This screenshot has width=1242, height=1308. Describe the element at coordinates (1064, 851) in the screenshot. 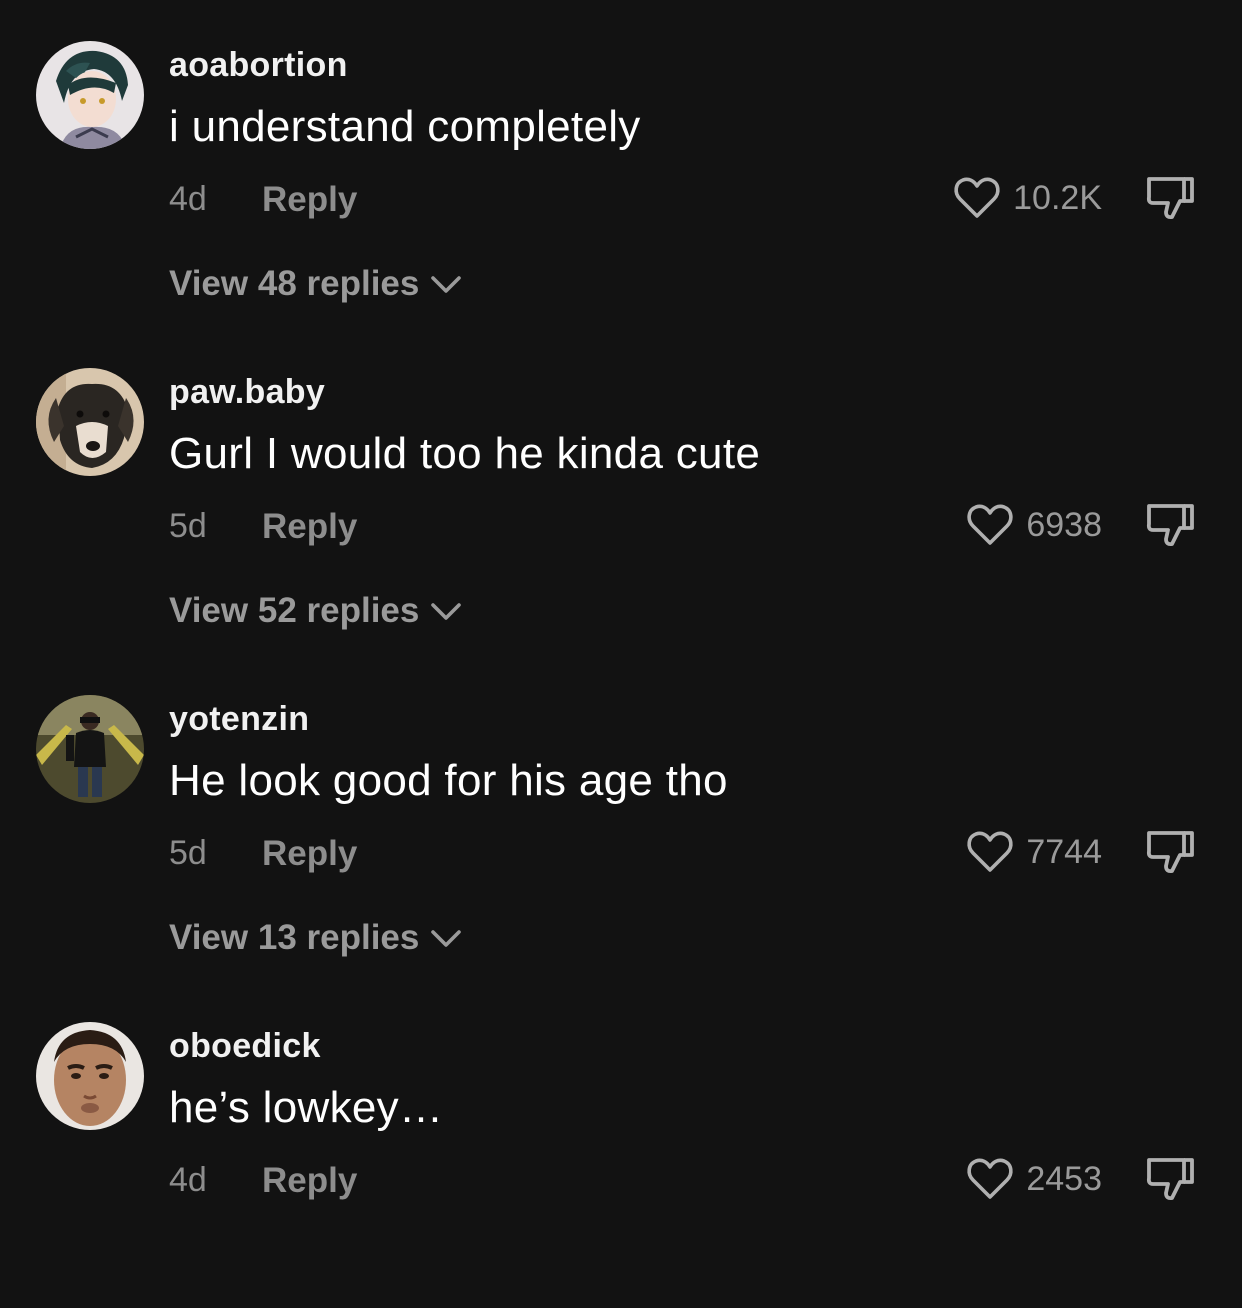

I see `like-count: 7744` at that location.